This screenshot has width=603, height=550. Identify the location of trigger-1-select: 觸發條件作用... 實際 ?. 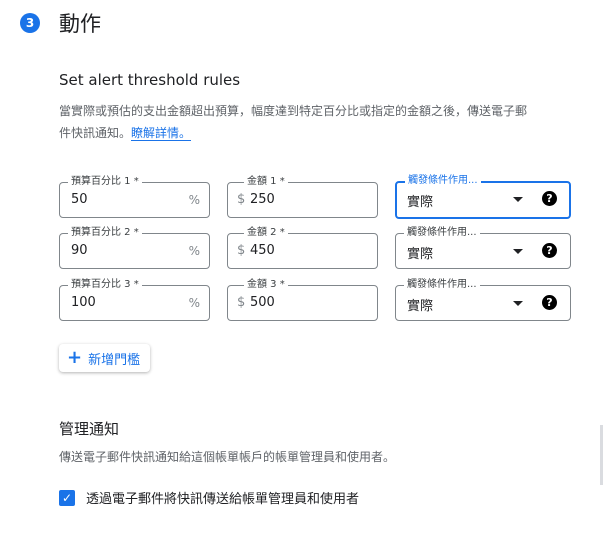
(483, 196).